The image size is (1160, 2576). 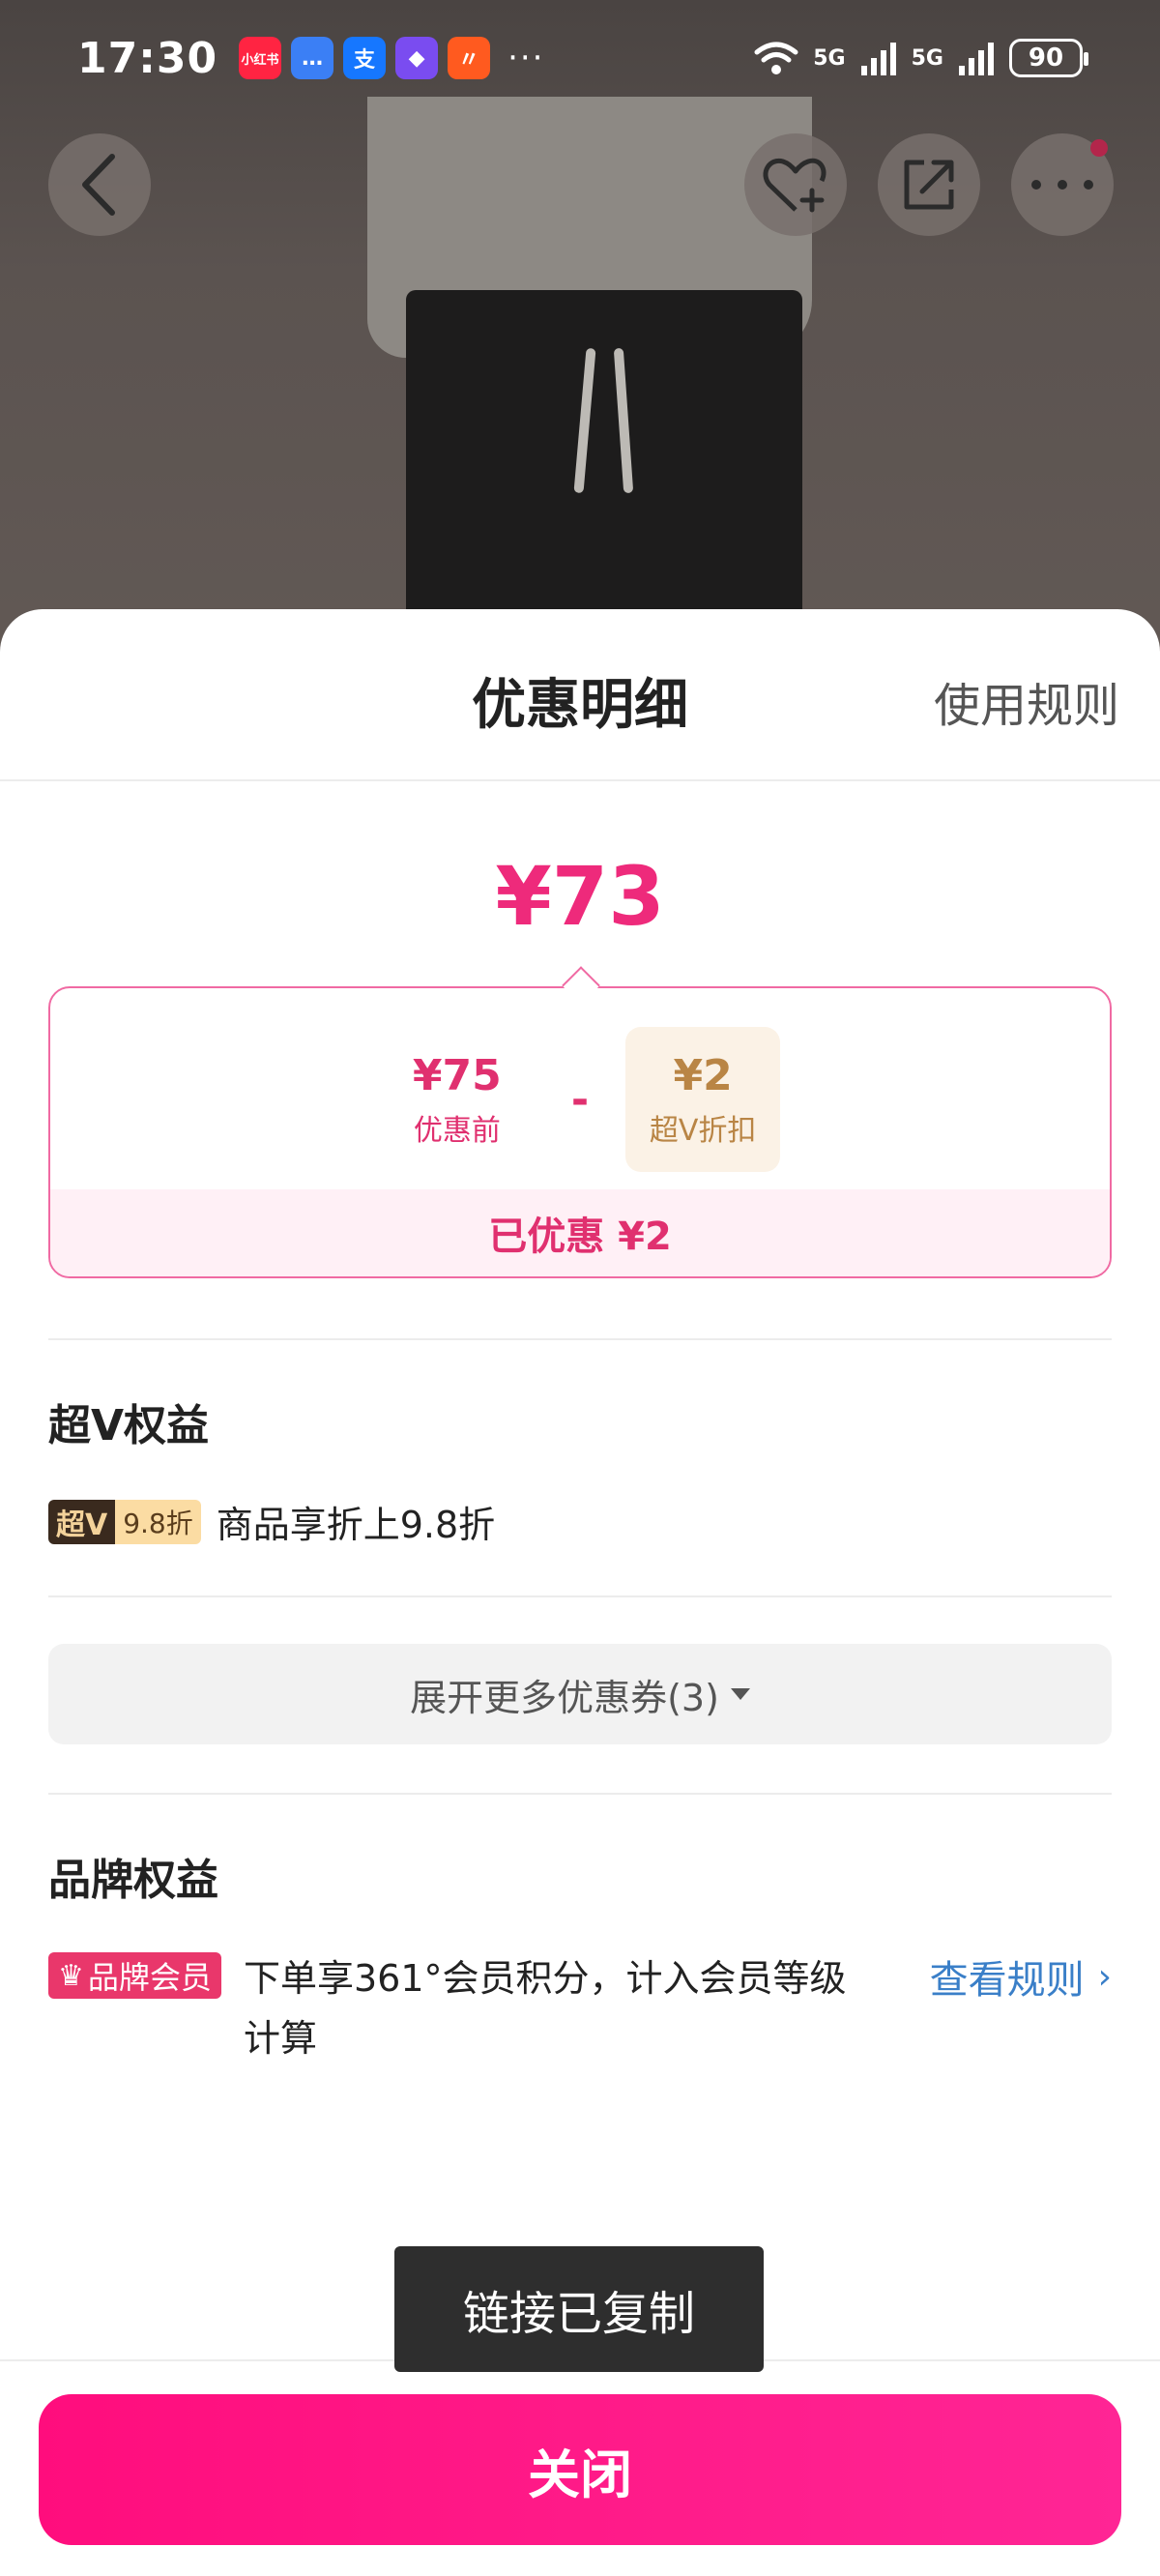 I want to click on back-button, so click(x=100, y=184).